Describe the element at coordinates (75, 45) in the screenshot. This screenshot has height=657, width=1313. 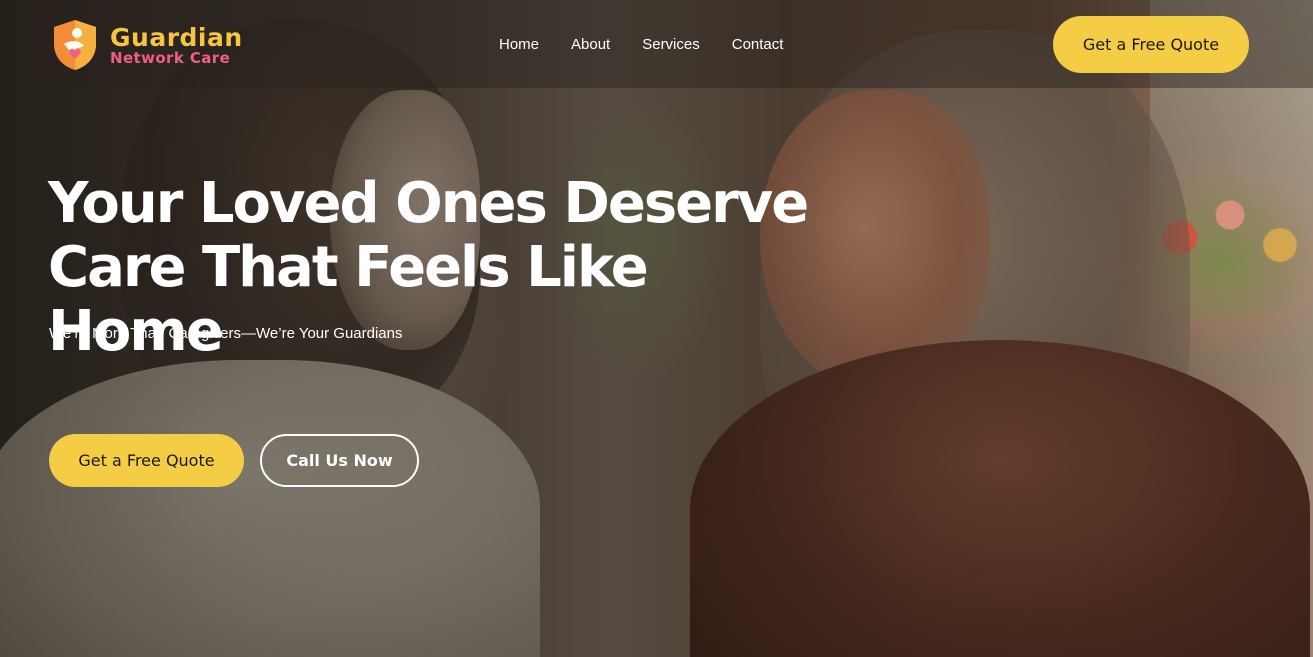
I see `shield-logo-icon` at that location.